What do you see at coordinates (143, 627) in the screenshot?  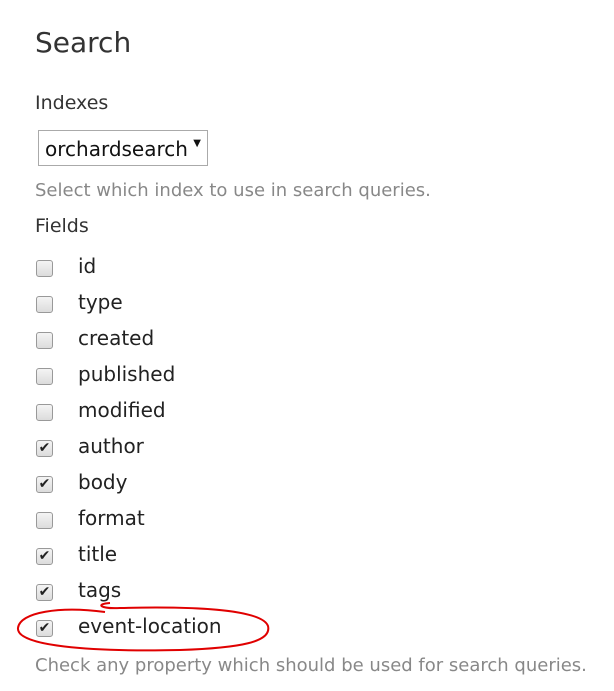 I see `red-annotation-circle` at bounding box center [143, 627].